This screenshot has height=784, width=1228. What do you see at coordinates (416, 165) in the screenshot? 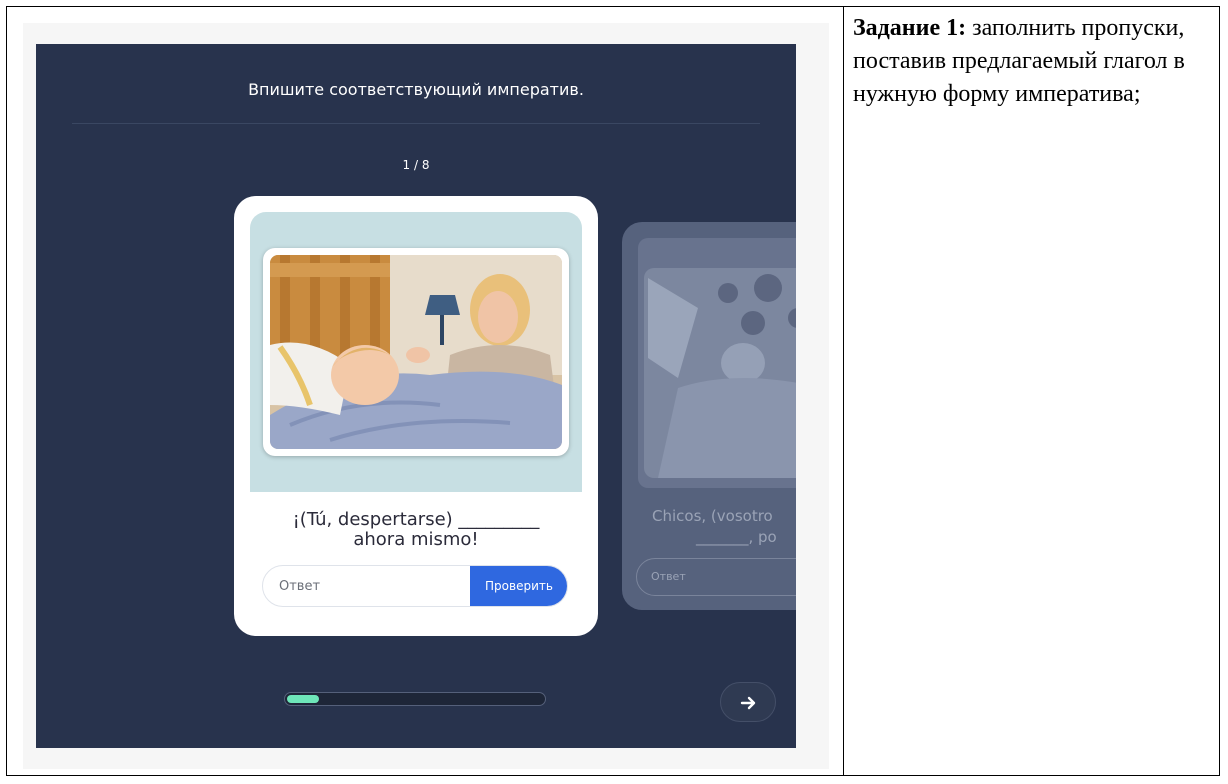
I see `card-counter: 1 / 8` at bounding box center [416, 165].